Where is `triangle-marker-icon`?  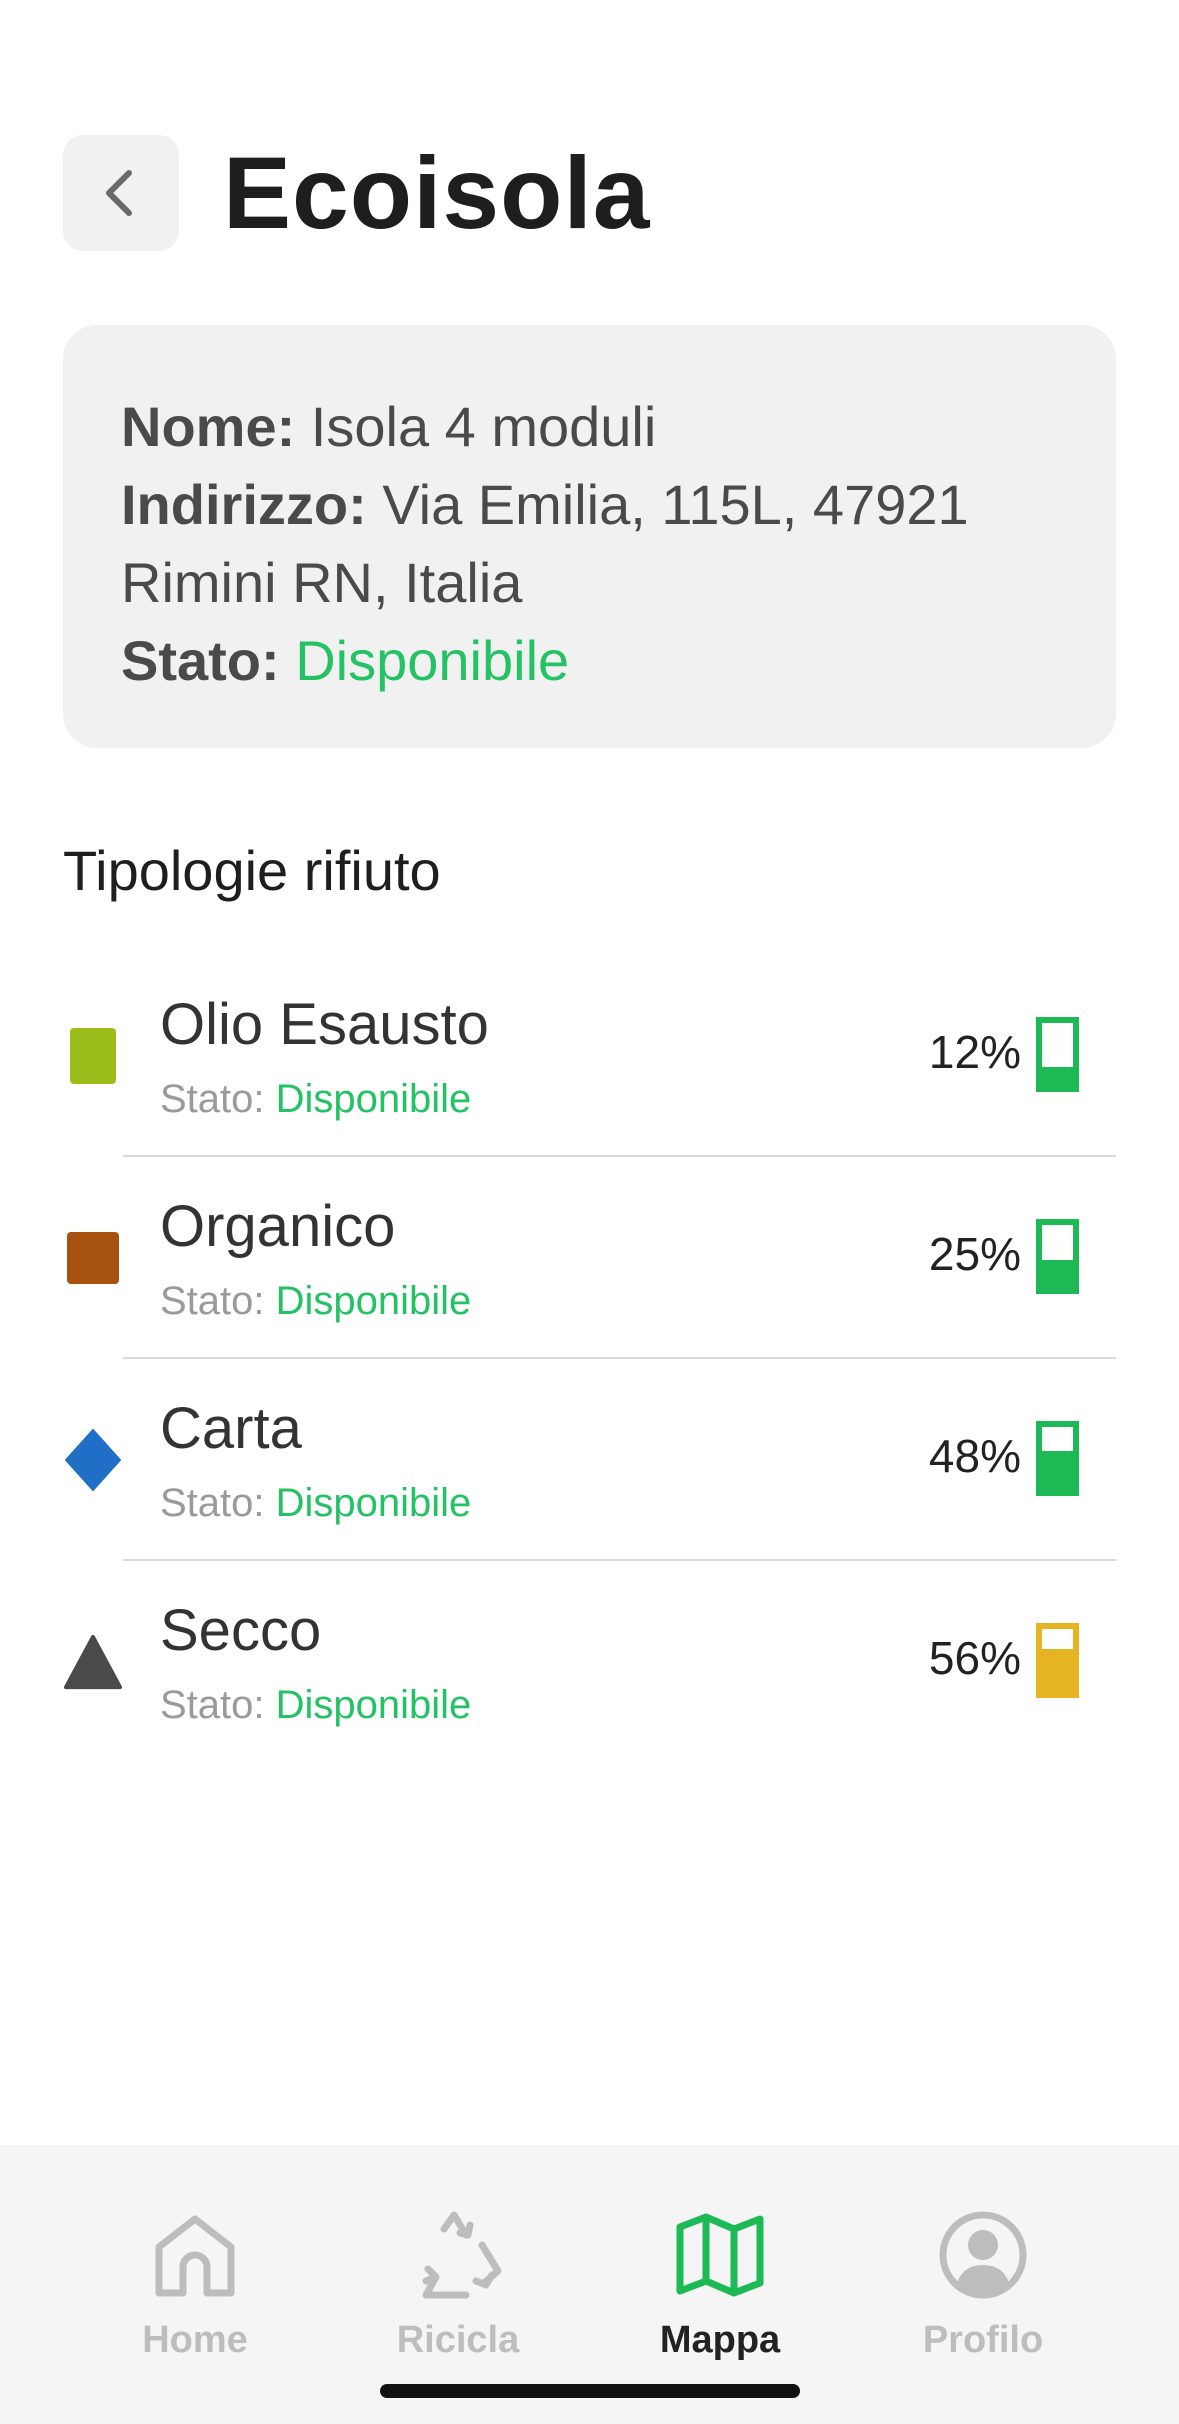
triangle-marker-icon is located at coordinates (93, 1662).